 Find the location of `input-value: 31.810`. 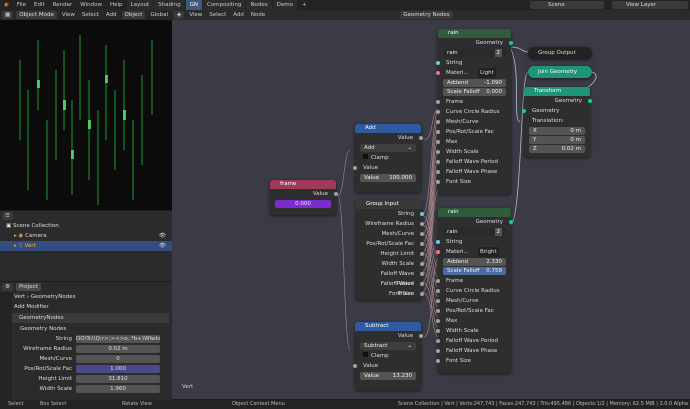

input-value: 31.810 is located at coordinates (118, 378).